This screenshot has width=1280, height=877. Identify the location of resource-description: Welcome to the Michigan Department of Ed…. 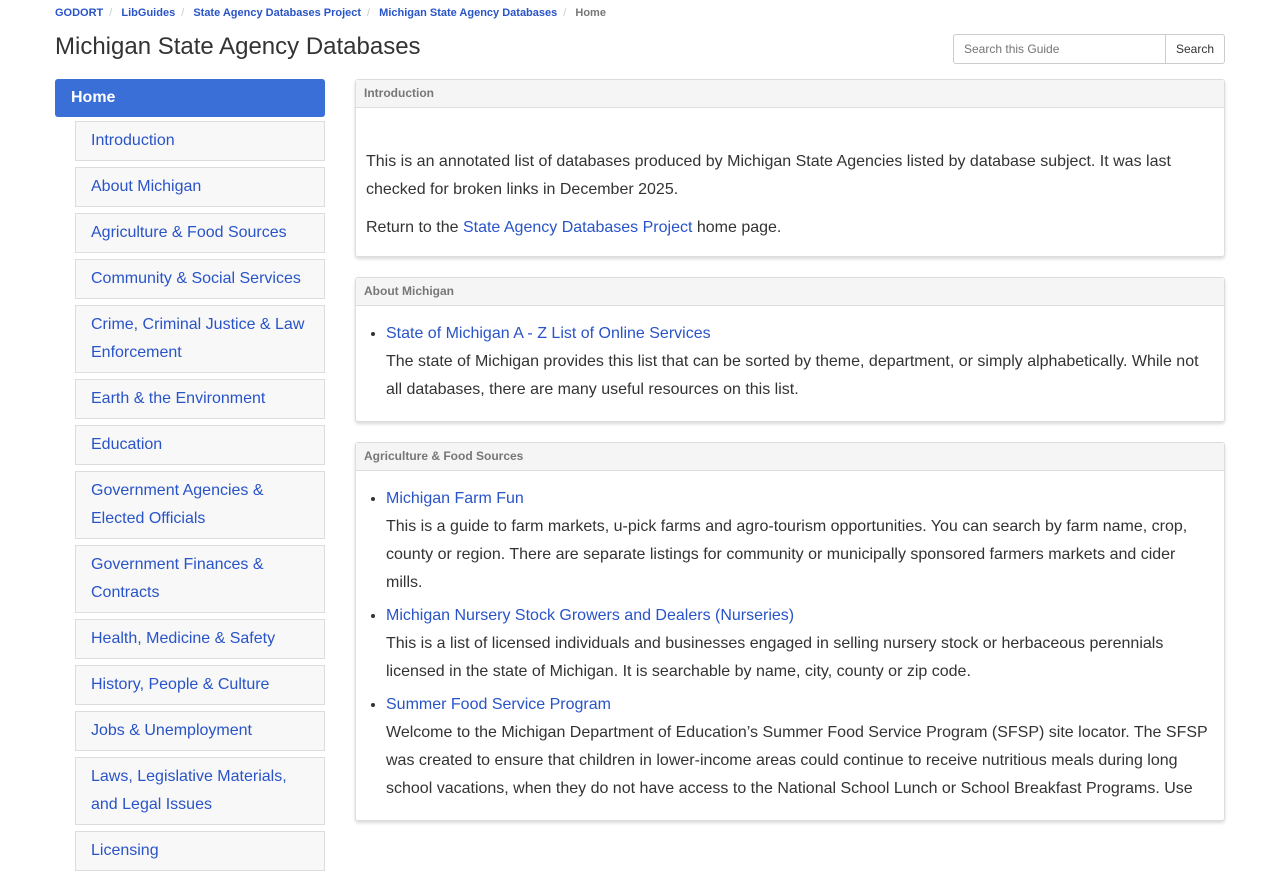
(797, 760).